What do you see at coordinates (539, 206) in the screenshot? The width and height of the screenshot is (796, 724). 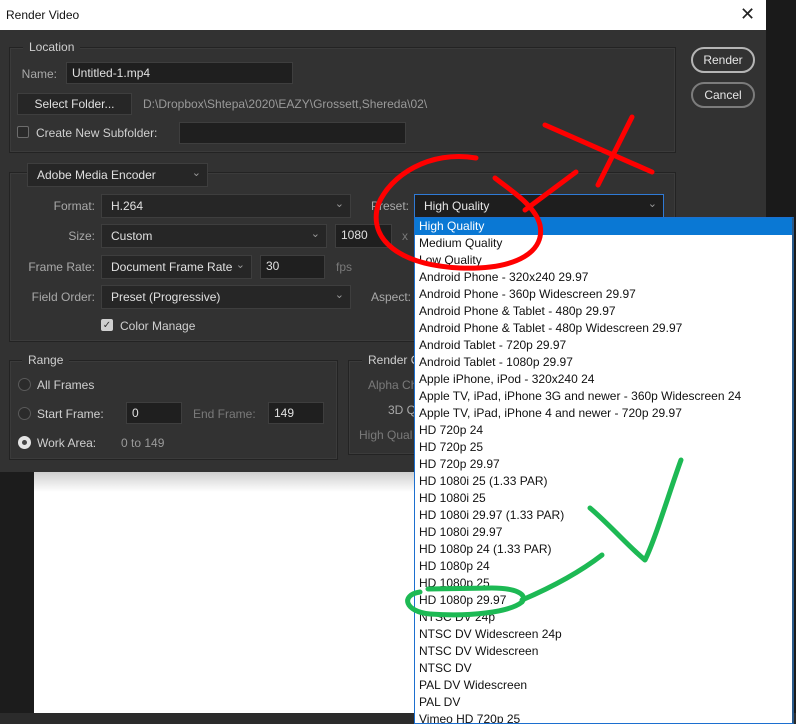 I see `preset-select: High Quality ⌄` at bounding box center [539, 206].